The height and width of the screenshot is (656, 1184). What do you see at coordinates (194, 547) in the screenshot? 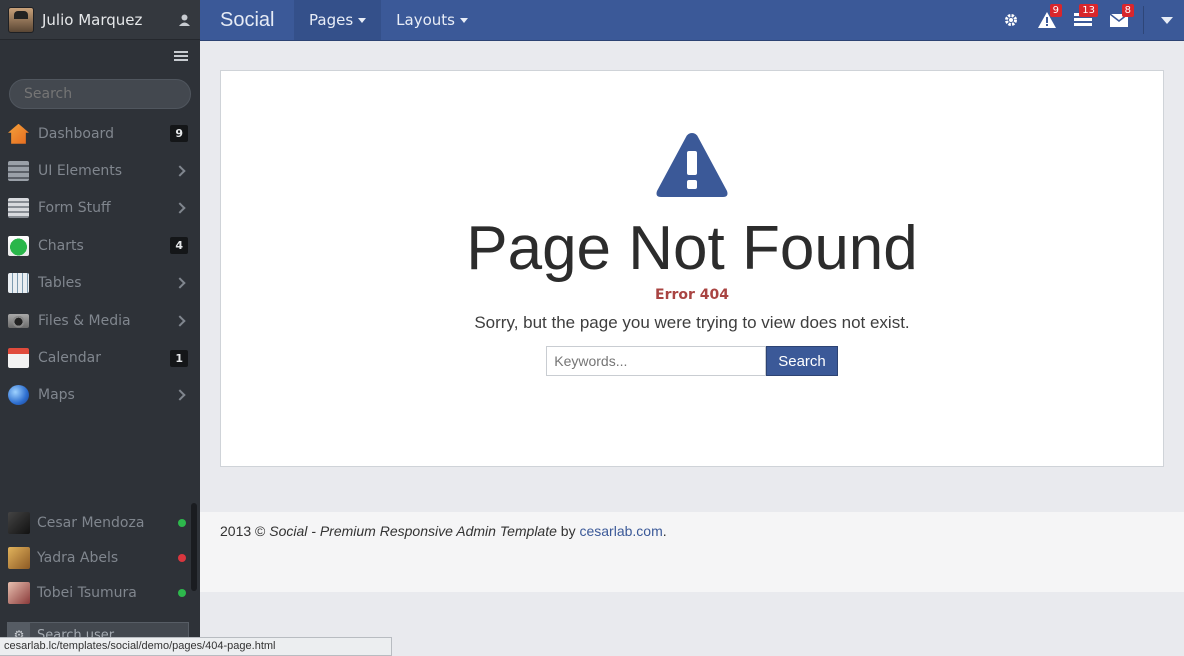
I see `scrollbar` at bounding box center [194, 547].